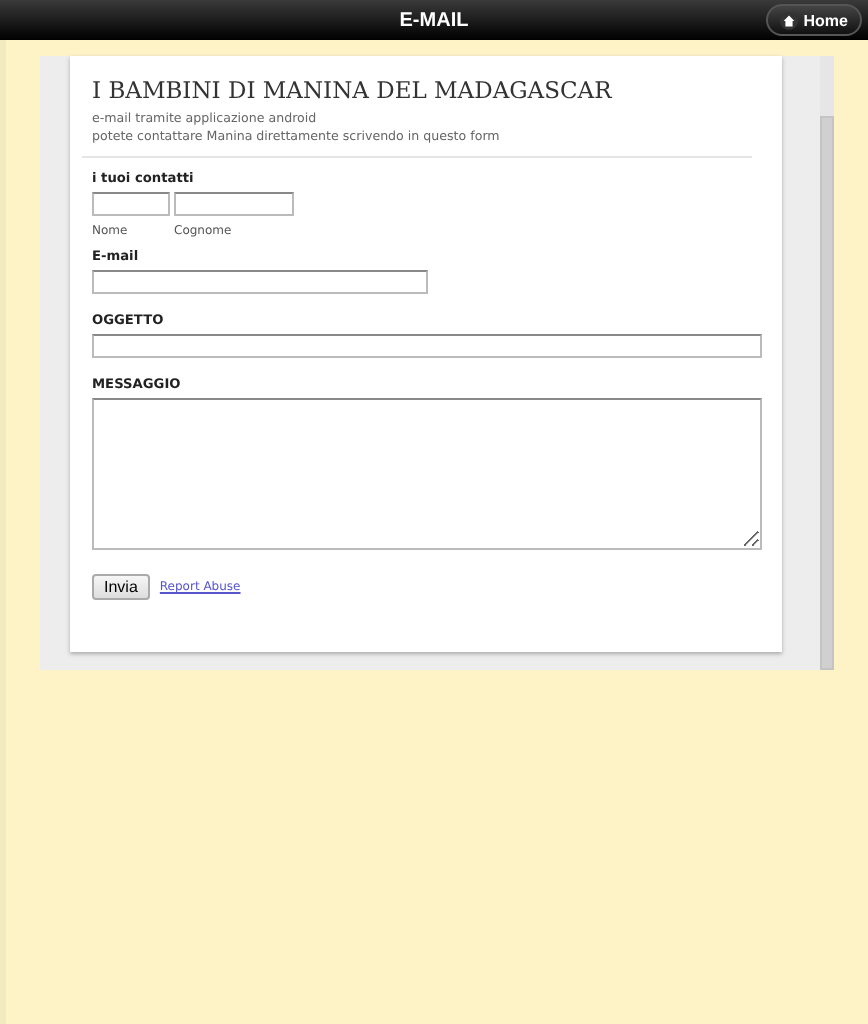 The image size is (868, 1024). What do you see at coordinates (788, 20) in the screenshot?
I see `home-icon` at bounding box center [788, 20].